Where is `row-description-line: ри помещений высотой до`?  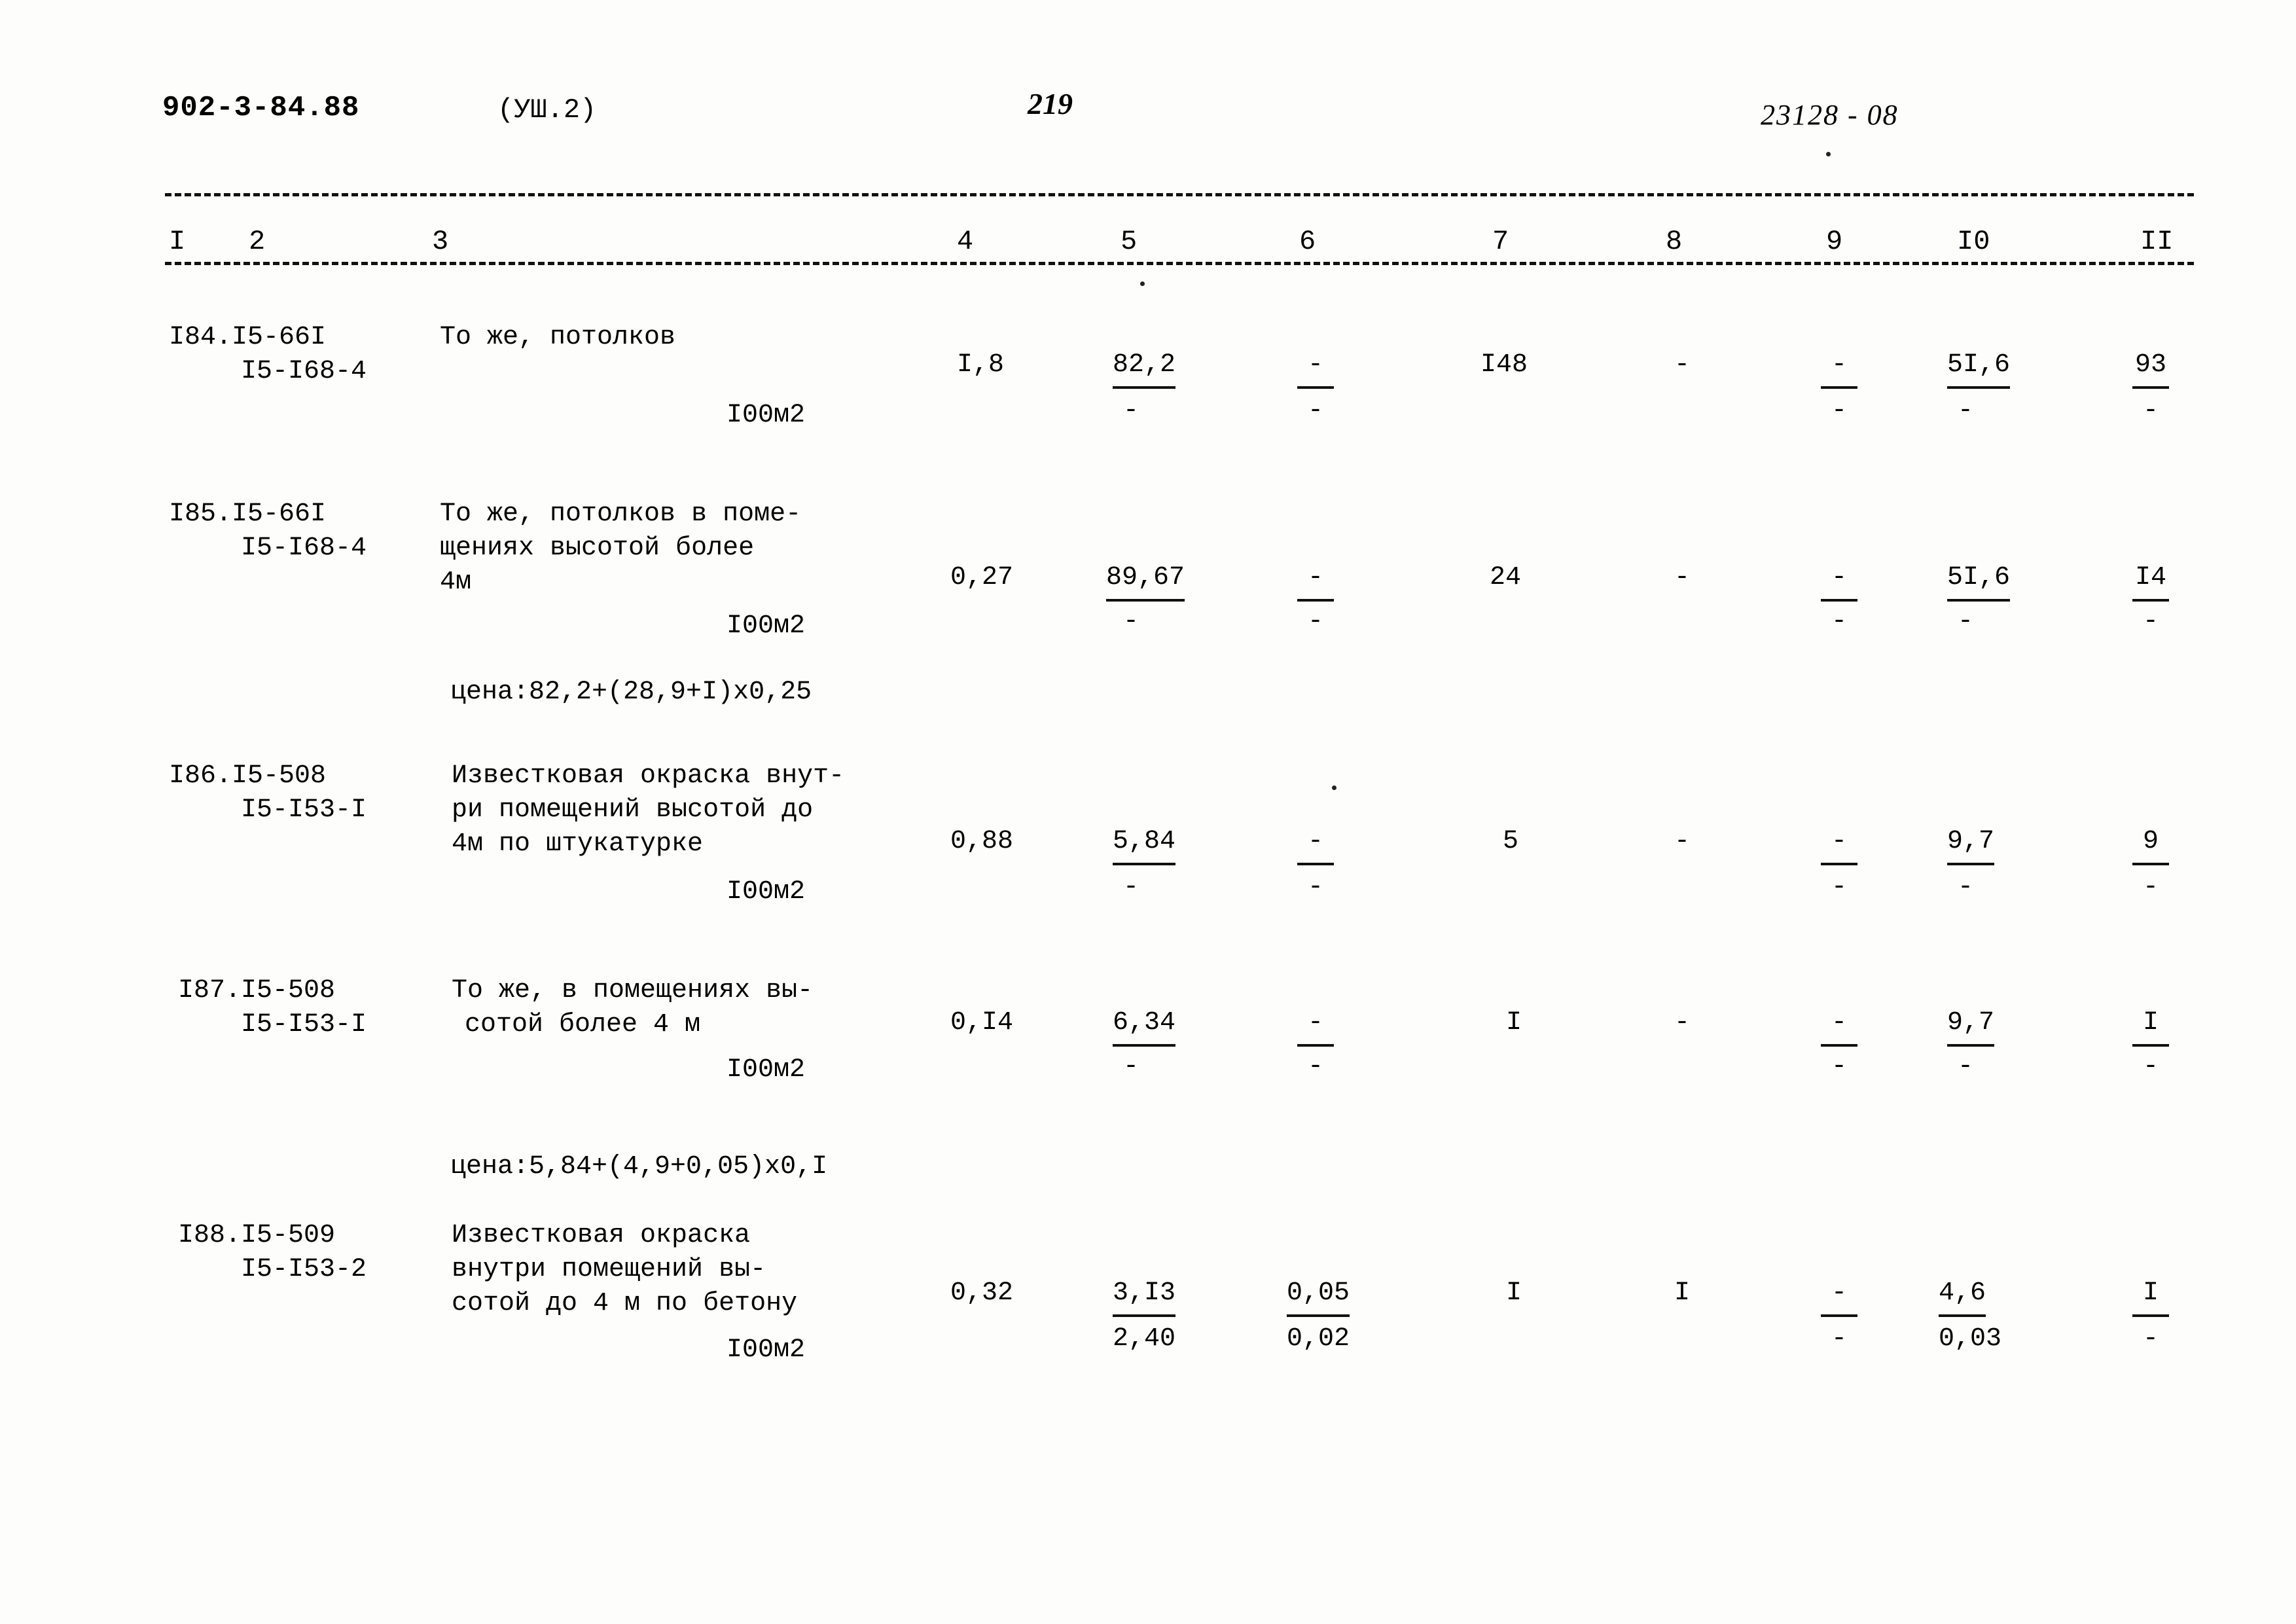 row-description-line: ри помещений высотой до is located at coordinates (633, 810).